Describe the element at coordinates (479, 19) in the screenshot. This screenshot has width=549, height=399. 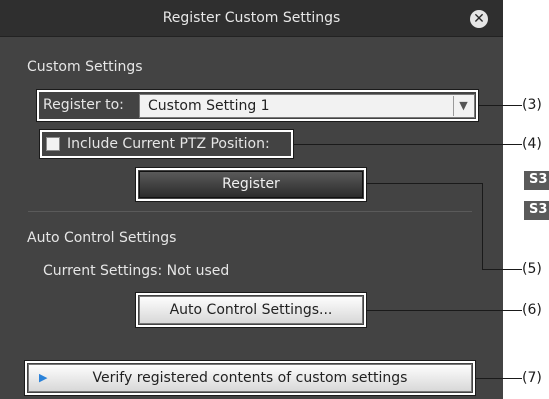
I see `close-icon: ✕` at that location.